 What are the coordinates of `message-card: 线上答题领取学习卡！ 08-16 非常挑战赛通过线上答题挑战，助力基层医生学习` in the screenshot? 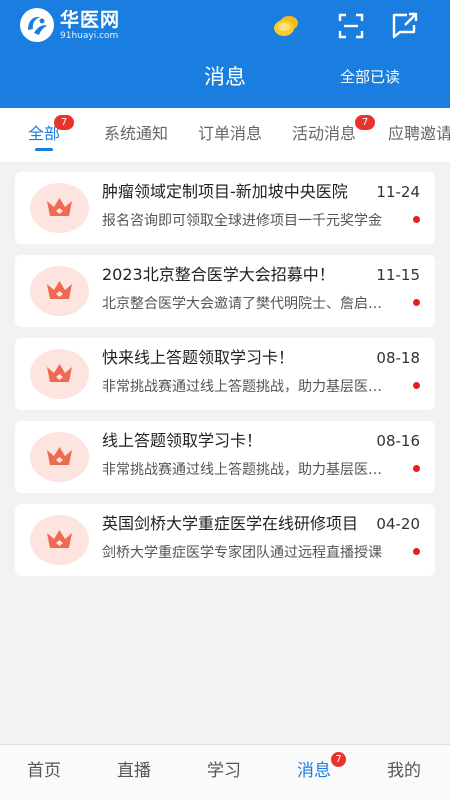 It's located at (225, 457).